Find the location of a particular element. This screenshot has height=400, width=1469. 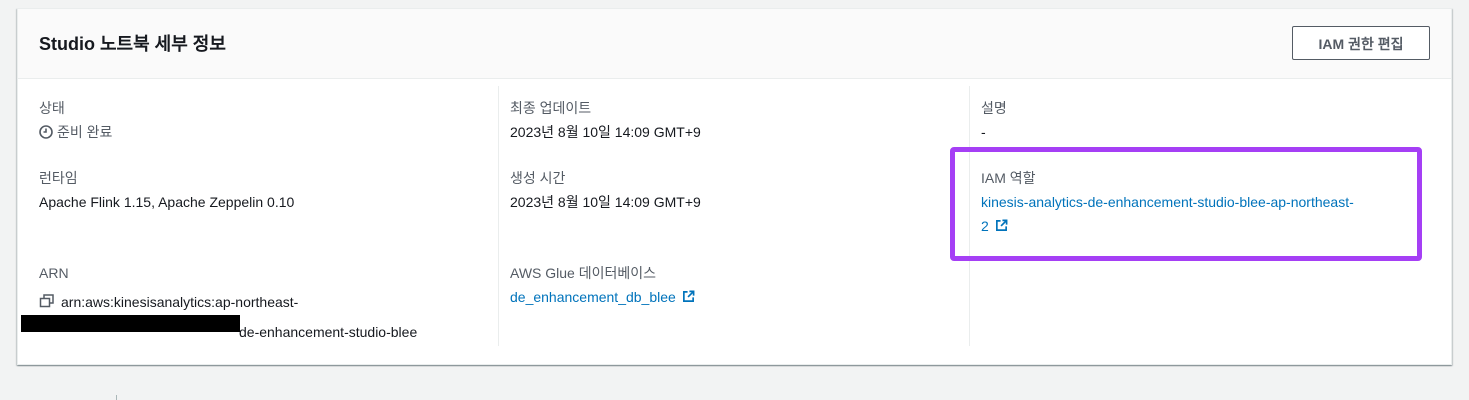

external-link-icon is located at coordinates (688, 296).